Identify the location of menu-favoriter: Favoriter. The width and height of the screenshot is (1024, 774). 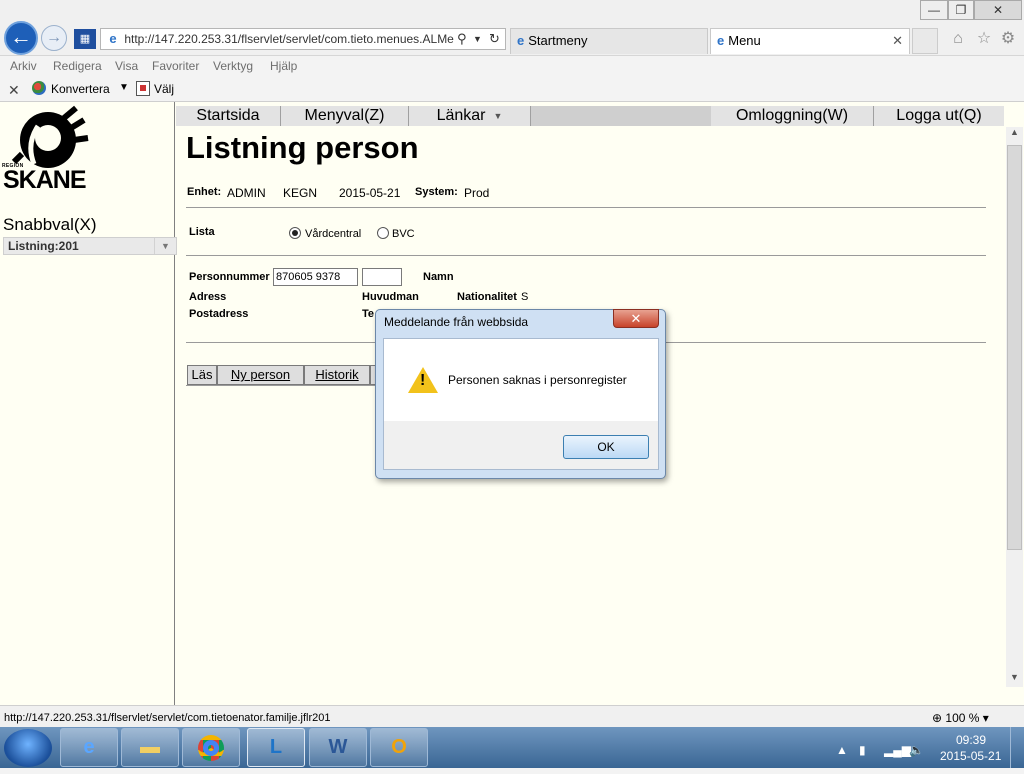
(175, 66).